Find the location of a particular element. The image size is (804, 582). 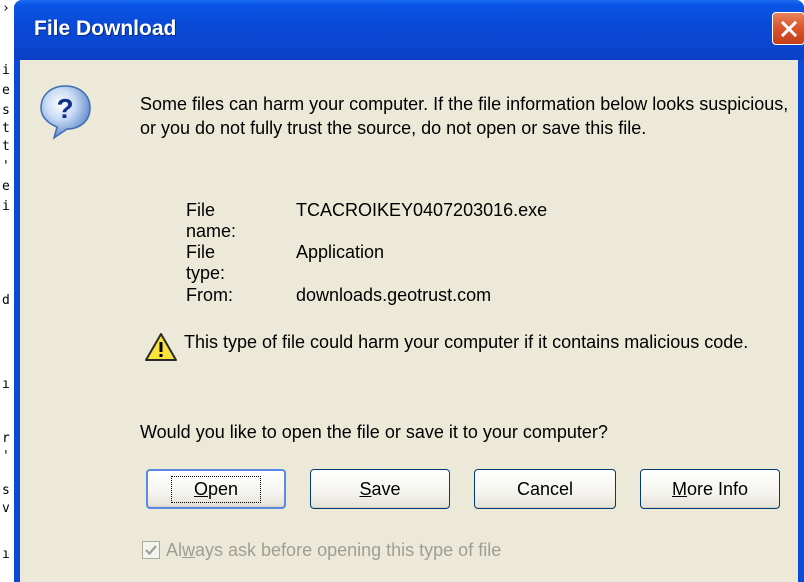

open-button: Open is located at coordinates (216, 489).